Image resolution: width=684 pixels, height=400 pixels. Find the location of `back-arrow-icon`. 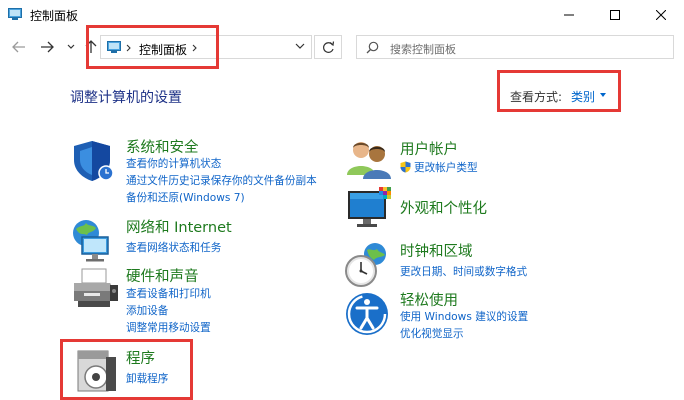

back-arrow-icon is located at coordinates (18, 47).